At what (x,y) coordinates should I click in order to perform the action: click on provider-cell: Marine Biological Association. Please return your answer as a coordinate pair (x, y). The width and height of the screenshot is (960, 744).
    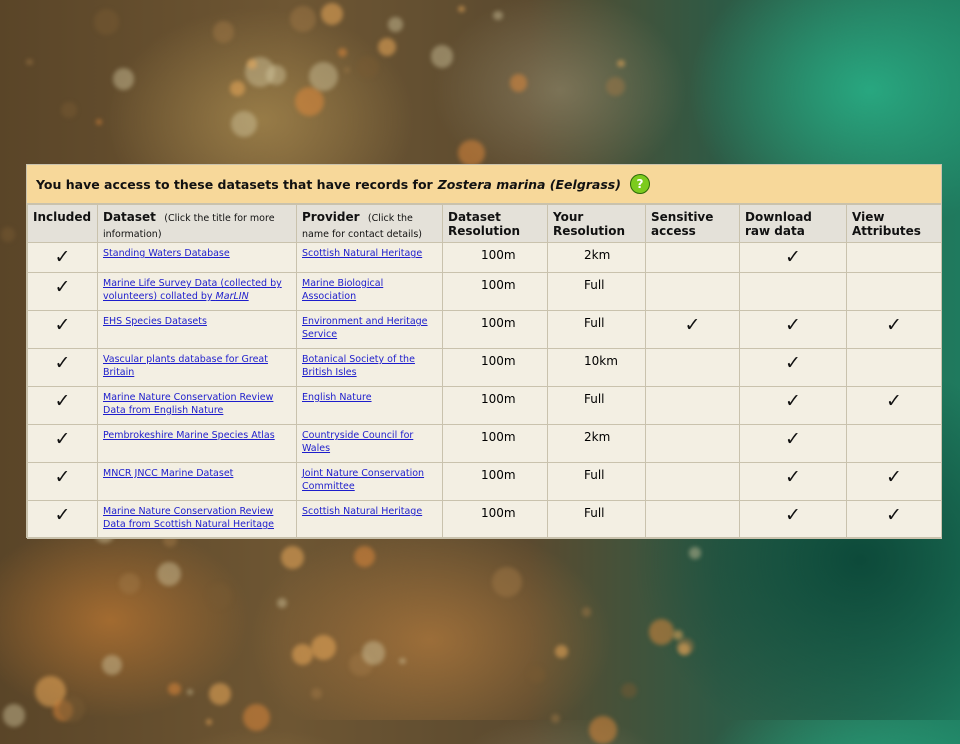
    Looking at the image, I should click on (369, 291).